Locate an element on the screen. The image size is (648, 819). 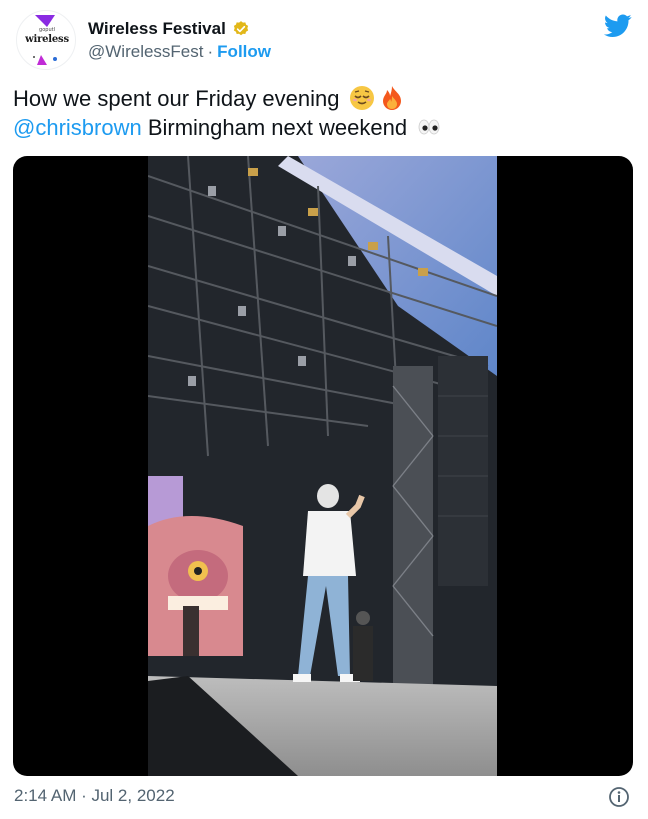
name-row: Wireless Festival is located at coordinates (169, 29).